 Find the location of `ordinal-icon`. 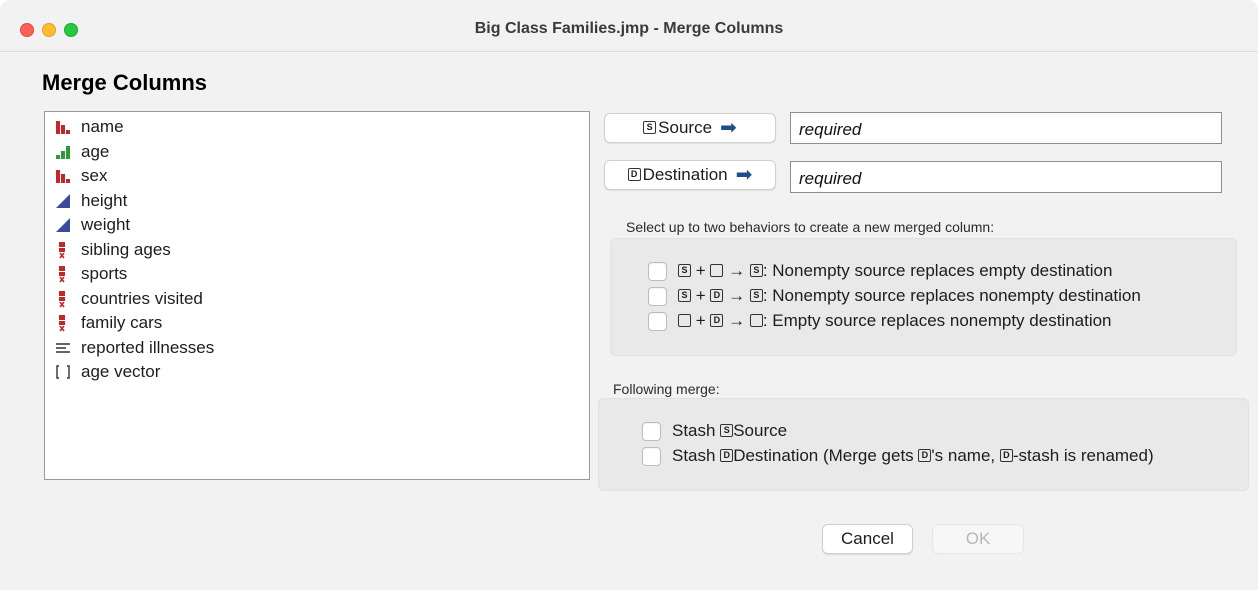

ordinal-icon is located at coordinates (63, 152).